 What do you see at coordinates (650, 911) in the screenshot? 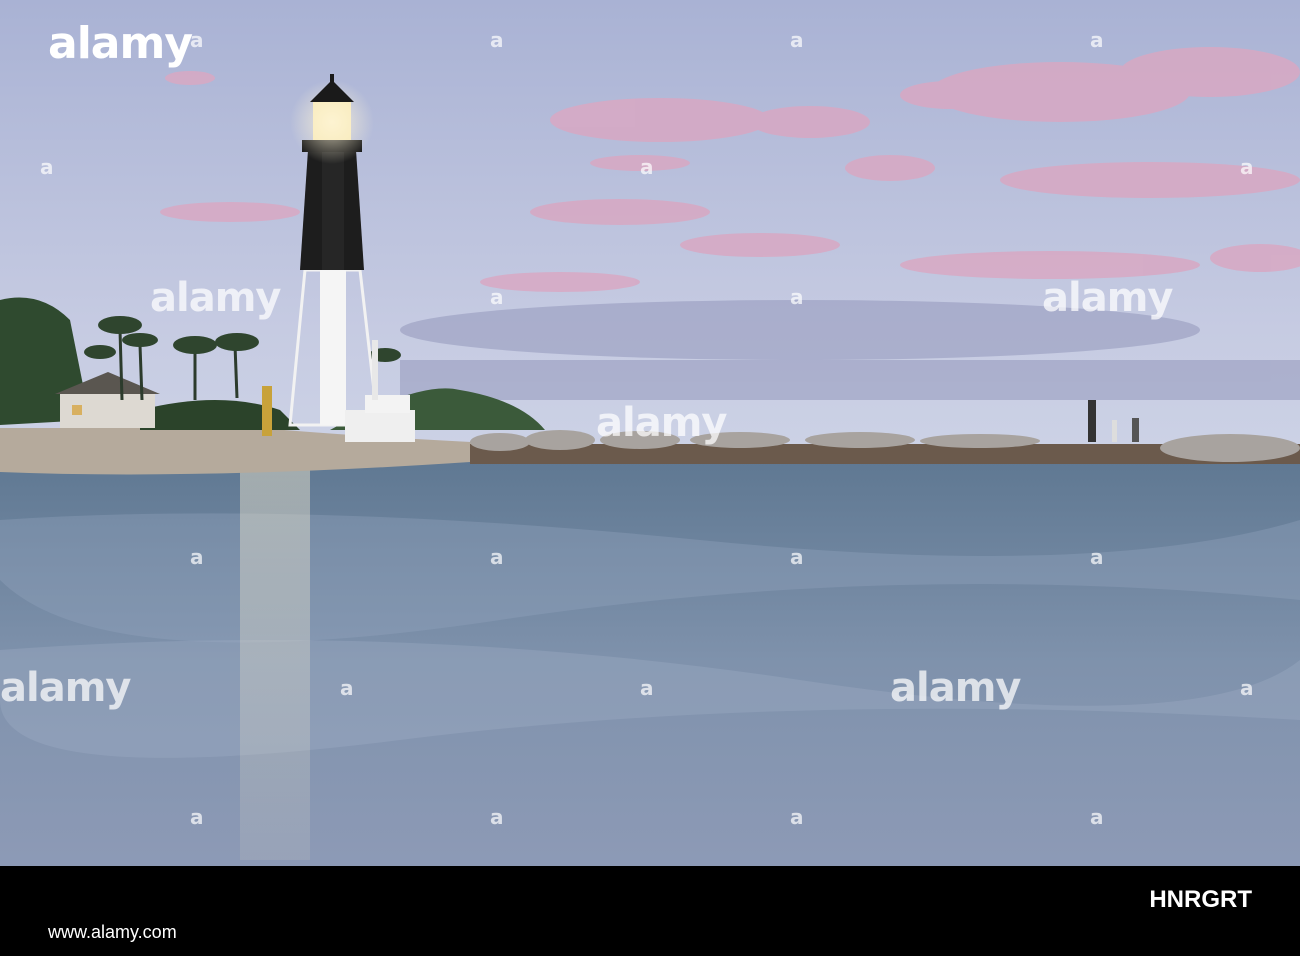
I see `footer-bar` at bounding box center [650, 911].